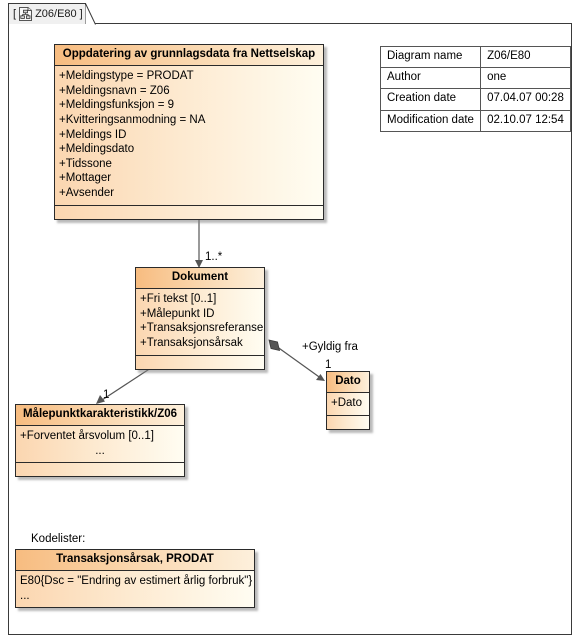 Image resolution: width=580 pixels, height=643 pixels. Describe the element at coordinates (132, 120) in the screenshot. I see `attribute: +Kvitteringsanmodning = NA` at that location.